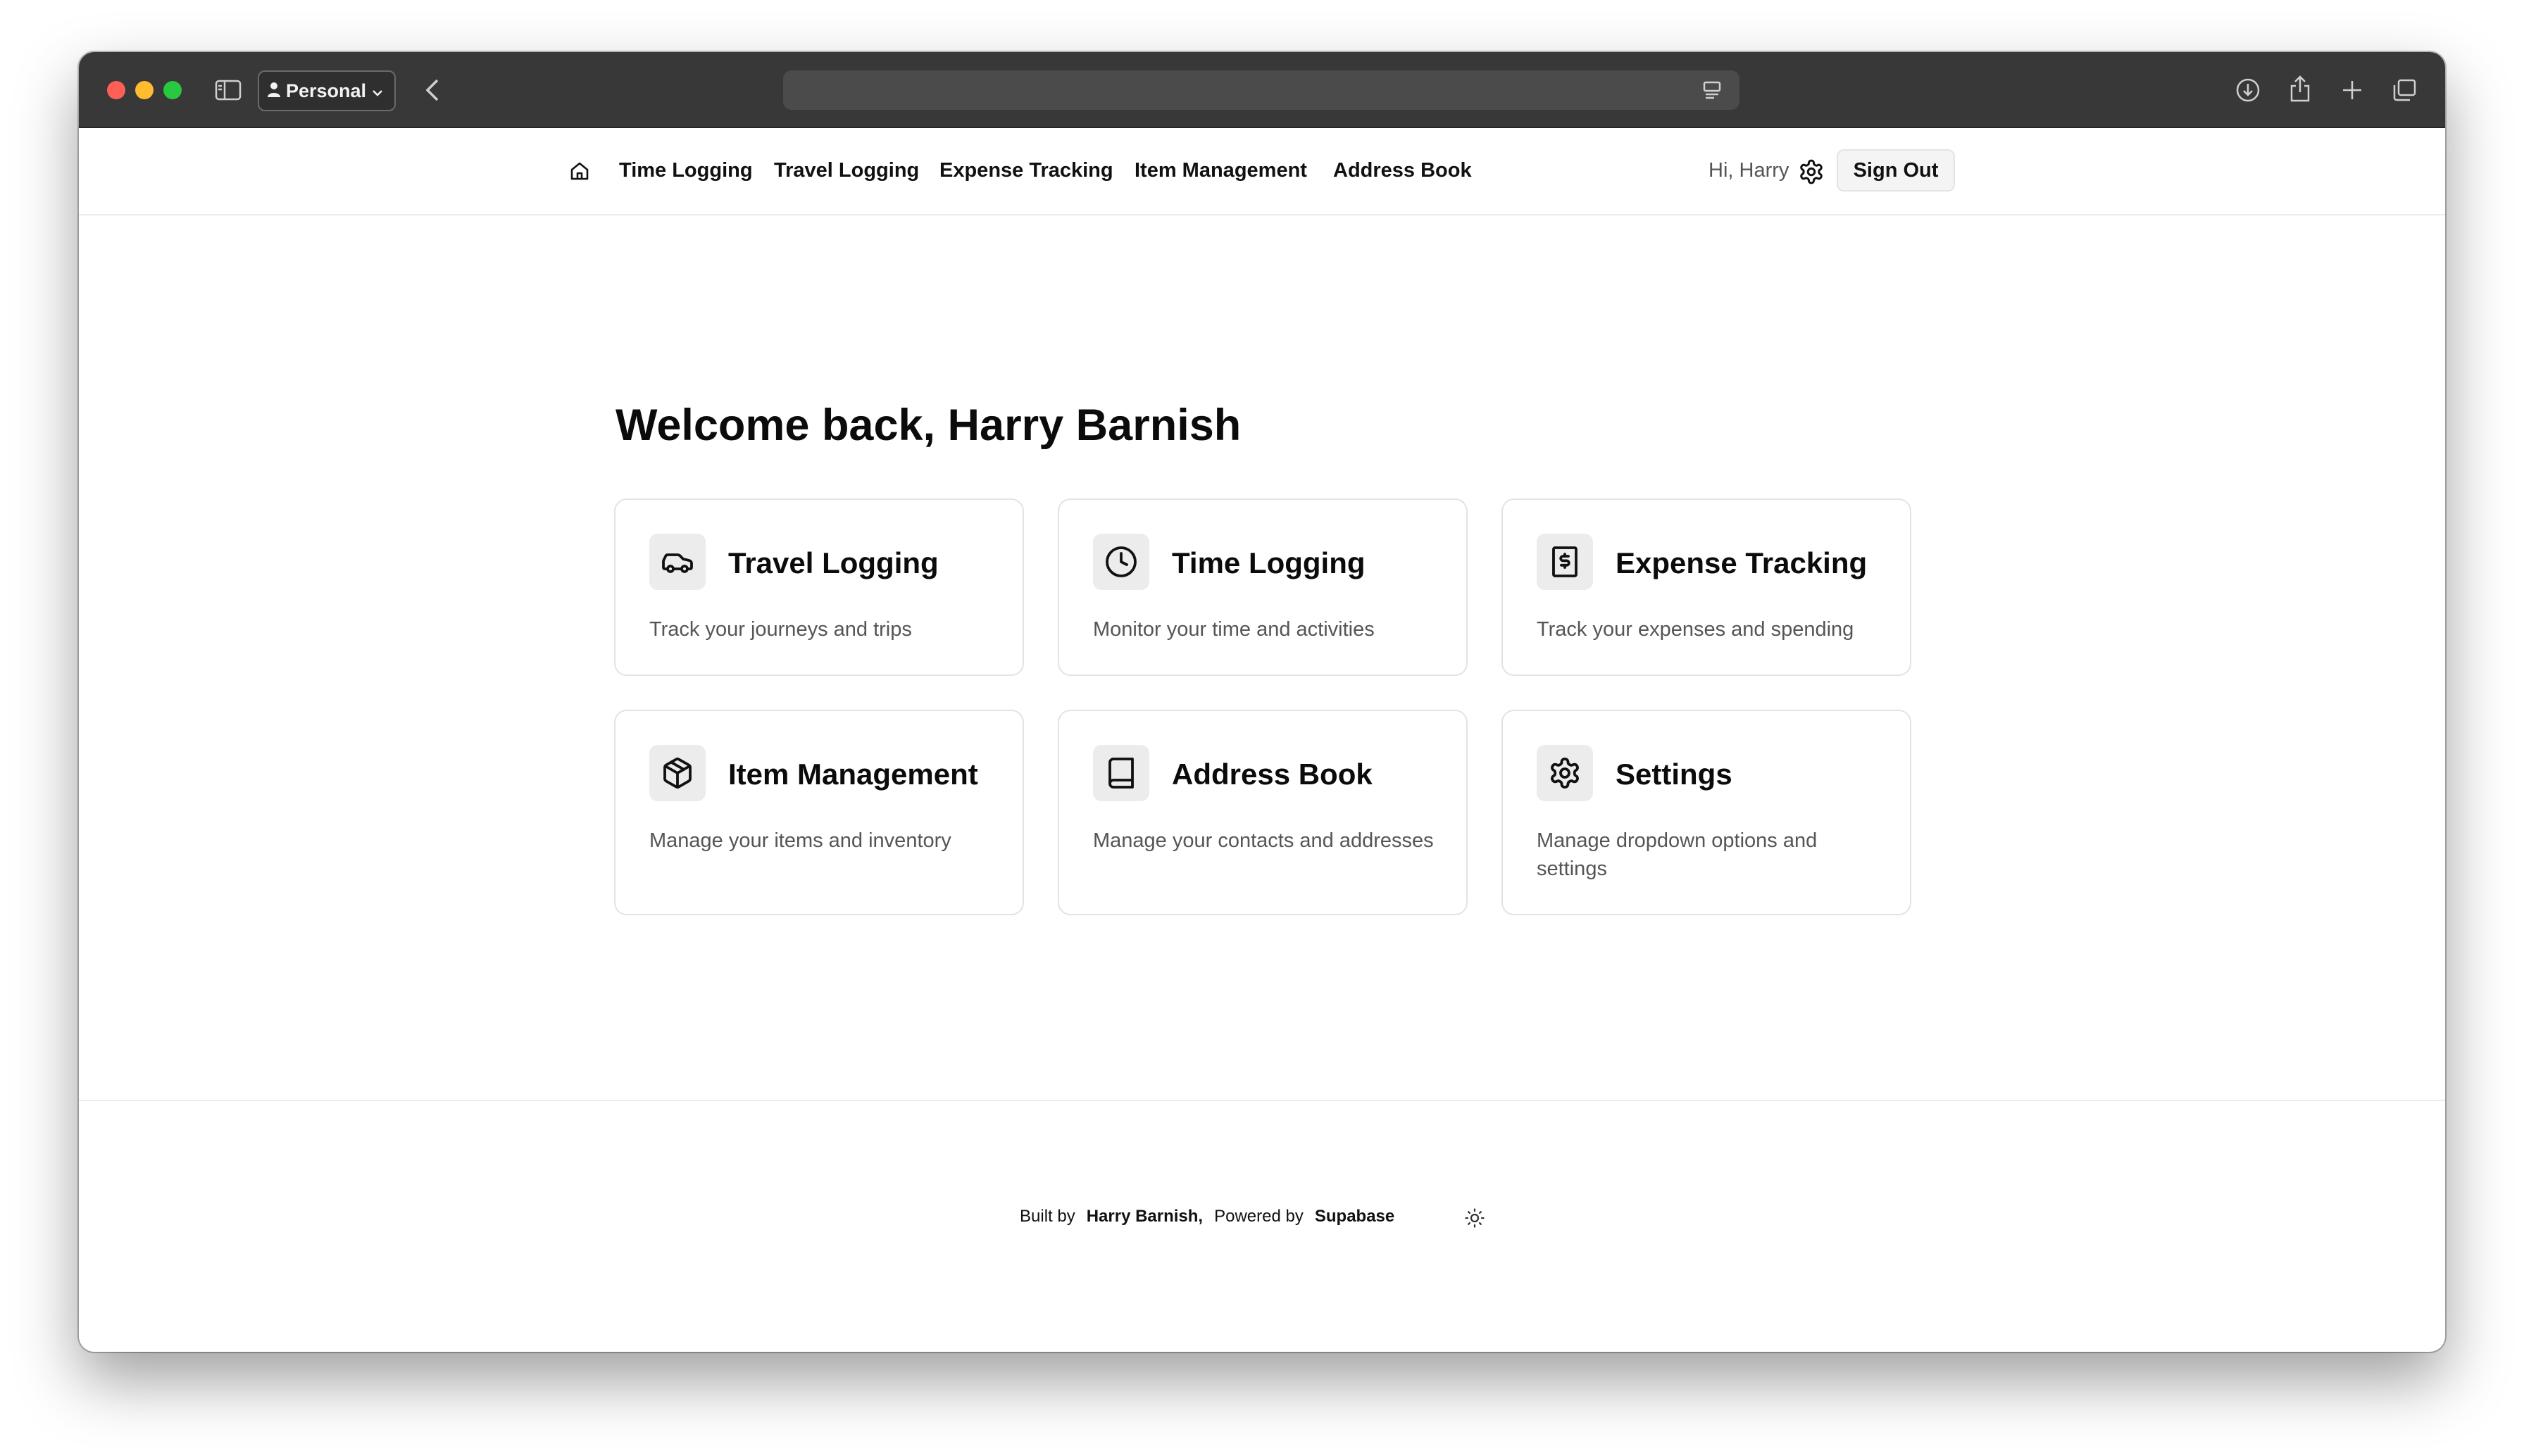 The height and width of the screenshot is (1456, 2524). I want to click on card-description: Manage your items and inventory, so click(800, 840).